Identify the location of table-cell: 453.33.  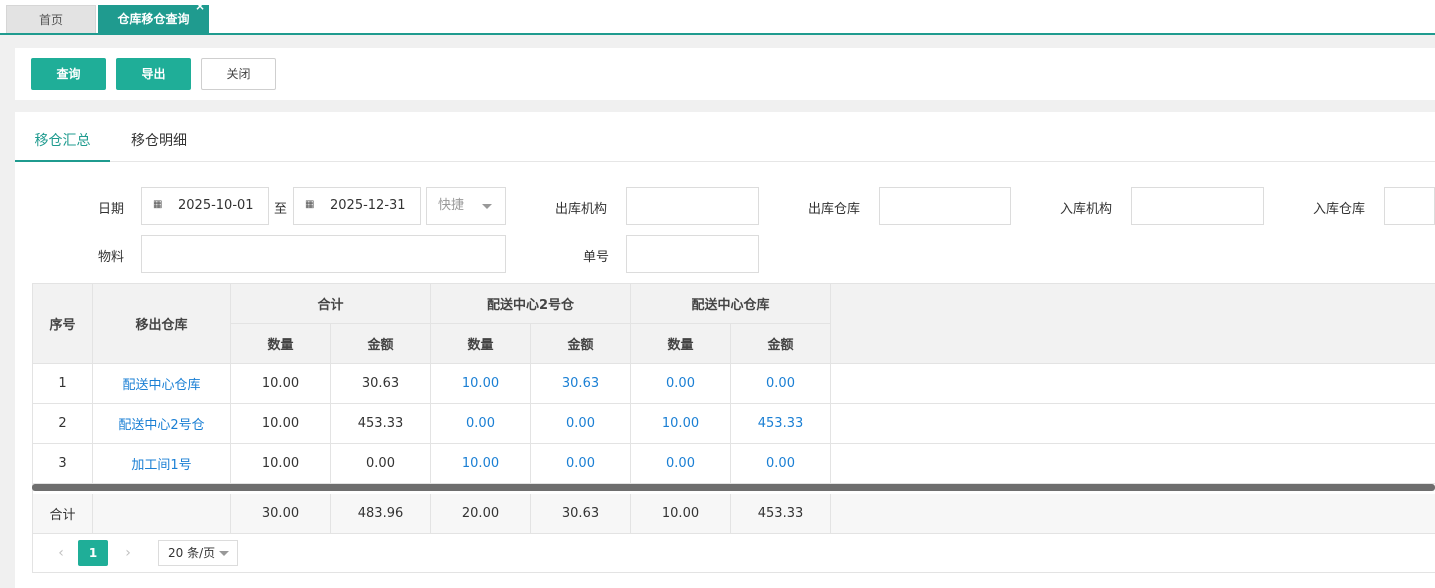
(381, 424).